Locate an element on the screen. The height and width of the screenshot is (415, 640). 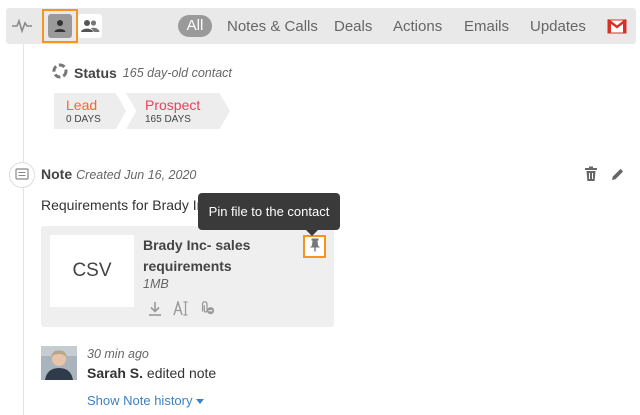
history-user: Sarah S. is located at coordinates (115, 373).